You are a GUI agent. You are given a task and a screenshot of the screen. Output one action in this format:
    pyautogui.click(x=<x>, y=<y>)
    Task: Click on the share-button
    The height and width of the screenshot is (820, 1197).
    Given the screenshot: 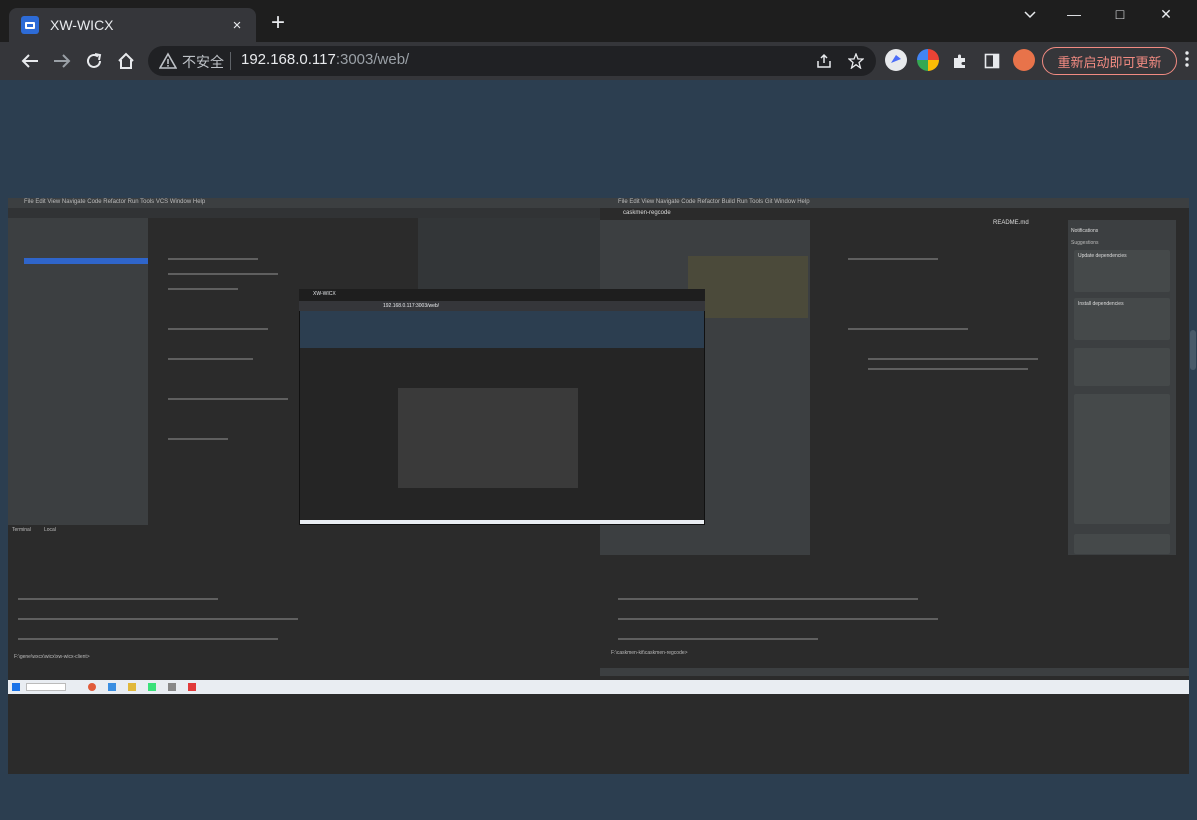 What is the action you would take?
    pyautogui.click(x=824, y=61)
    